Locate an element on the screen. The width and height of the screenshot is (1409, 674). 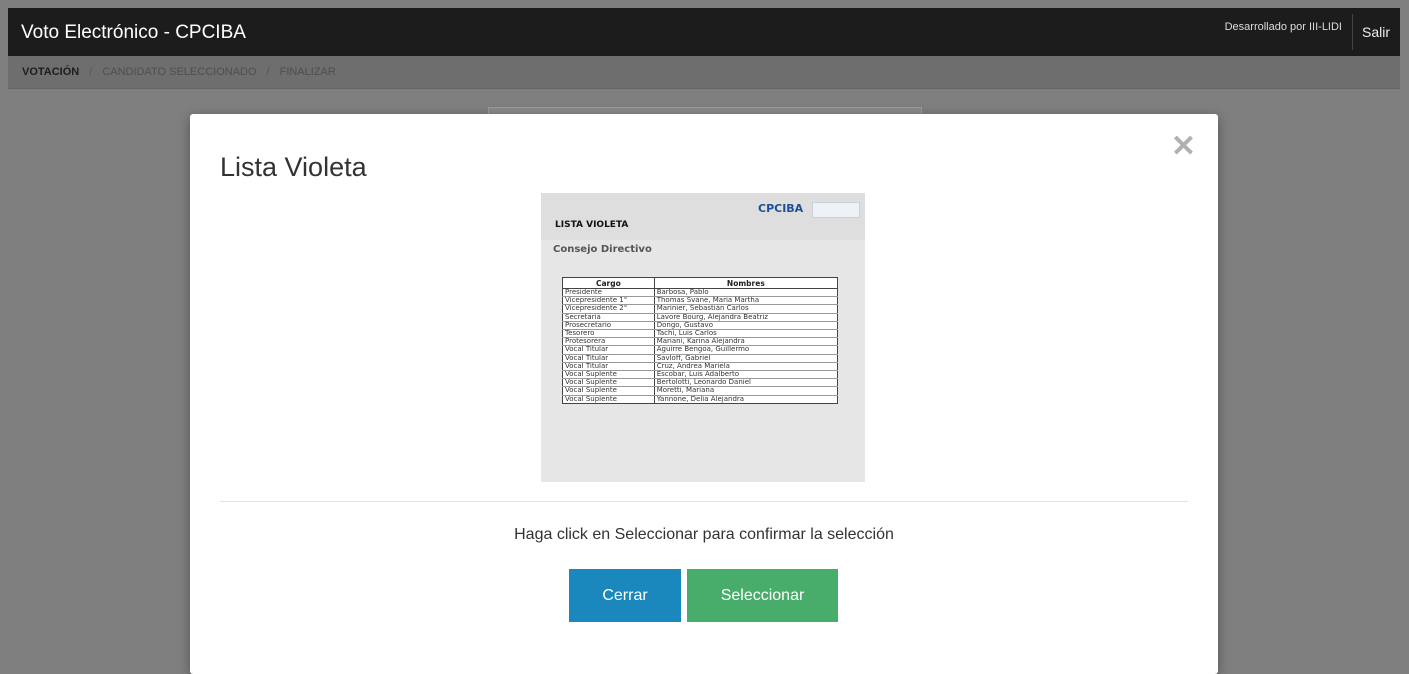
table-header-cargo: Cargo is located at coordinates (608, 283).